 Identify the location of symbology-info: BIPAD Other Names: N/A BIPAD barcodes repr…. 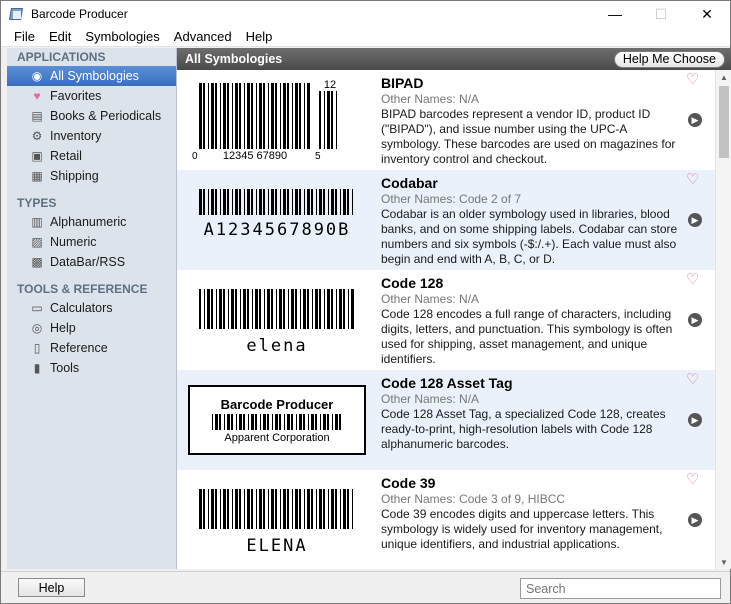
(531, 120).